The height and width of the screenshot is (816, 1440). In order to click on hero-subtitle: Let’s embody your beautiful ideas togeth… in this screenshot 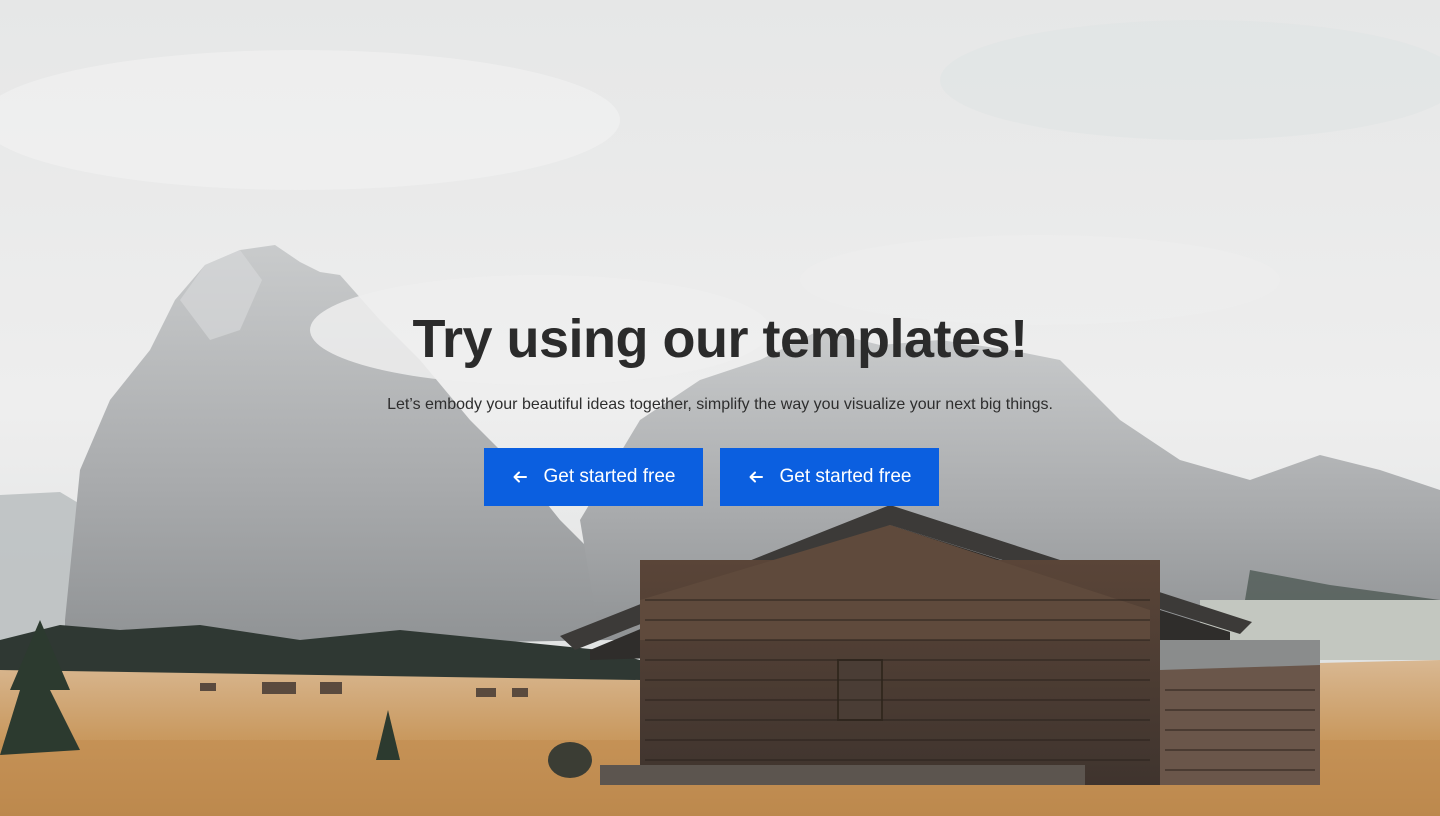, I will do `click(720, 404)`.